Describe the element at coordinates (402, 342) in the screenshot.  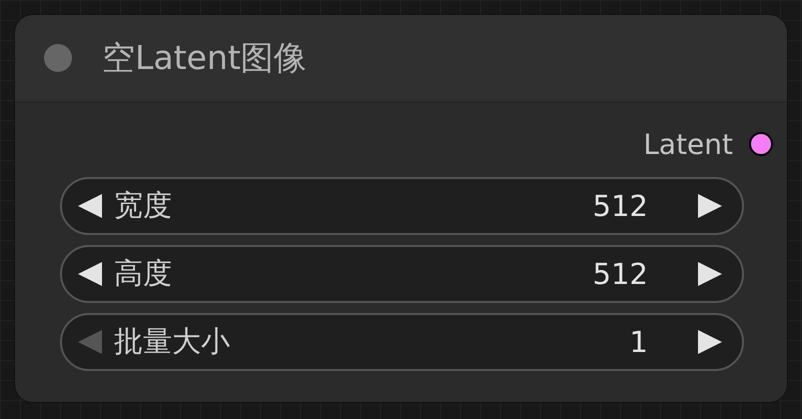
I see `number-widget: 批量大小 1` at that location.